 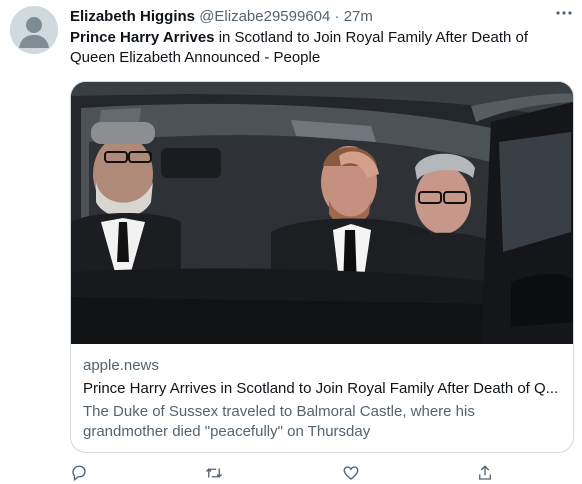 What do you see at coordinates (142, 37) in the screenshot?
I see `tweet-text-bold: Prince Harry Arrives` at bounding box center [142, 37].